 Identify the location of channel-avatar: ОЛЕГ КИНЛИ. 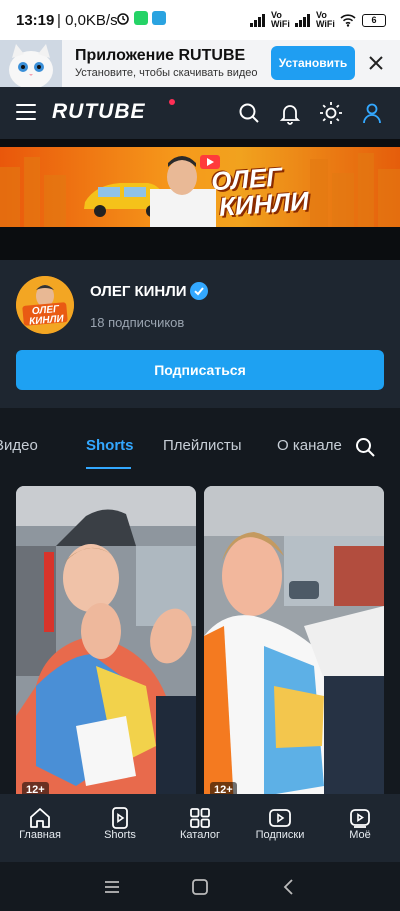
(45, 305).